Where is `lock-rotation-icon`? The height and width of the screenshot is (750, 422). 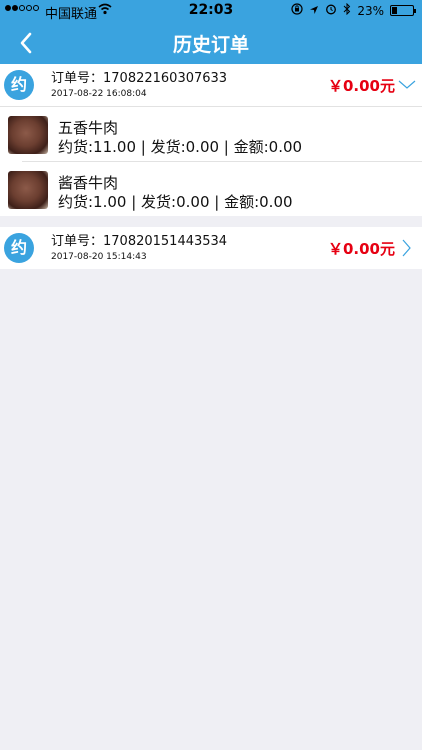 lock-rotation-icon is located at coordinates (297, 10).